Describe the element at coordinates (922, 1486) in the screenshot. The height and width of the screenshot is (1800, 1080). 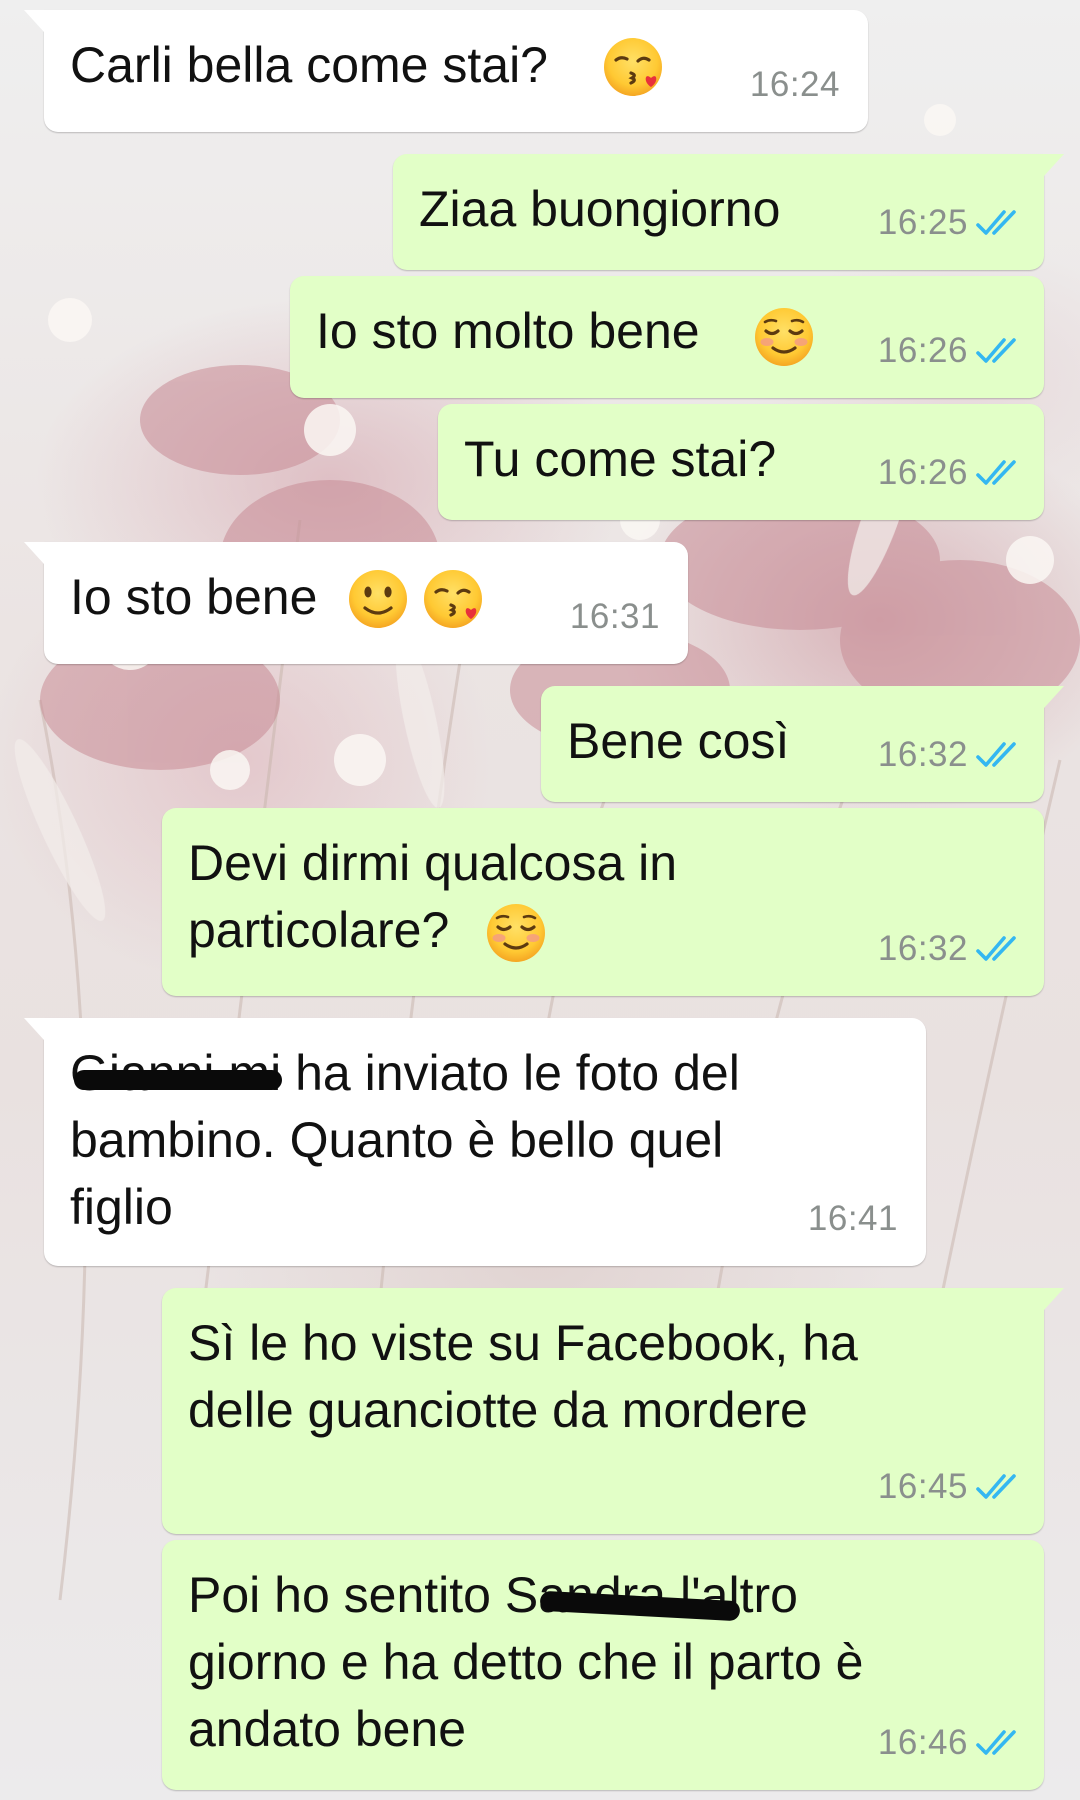
I see `message-timestamp: 16:45` at that location.